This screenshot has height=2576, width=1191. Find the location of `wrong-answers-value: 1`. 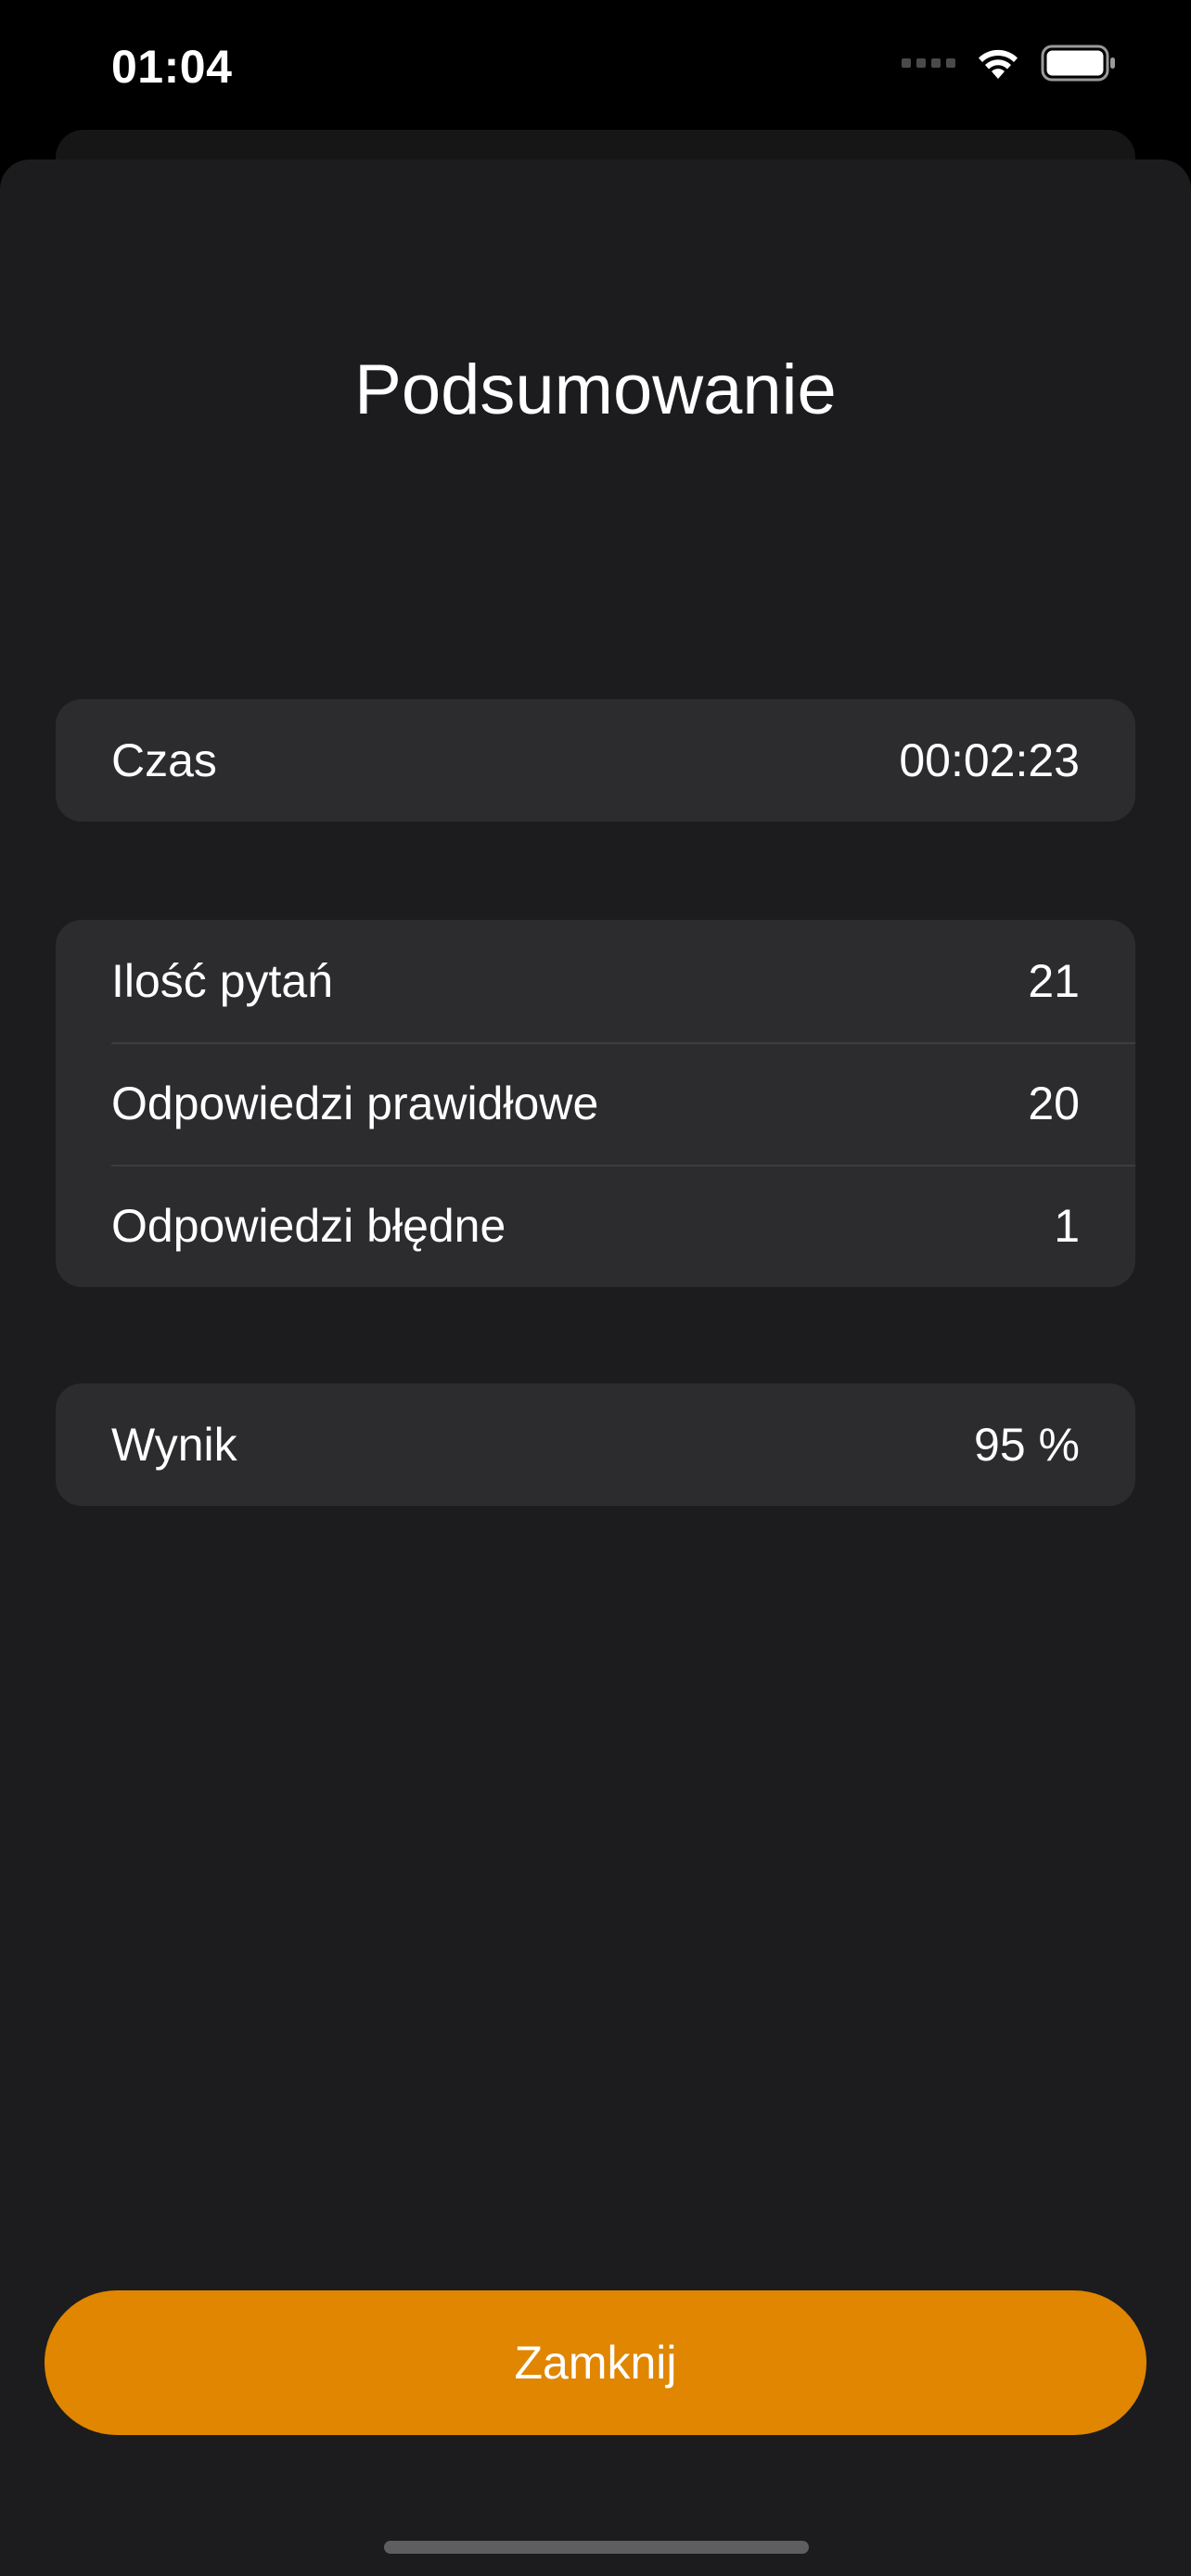

wrong-answers-value: 1 is located at coordinates (1067, 1226).